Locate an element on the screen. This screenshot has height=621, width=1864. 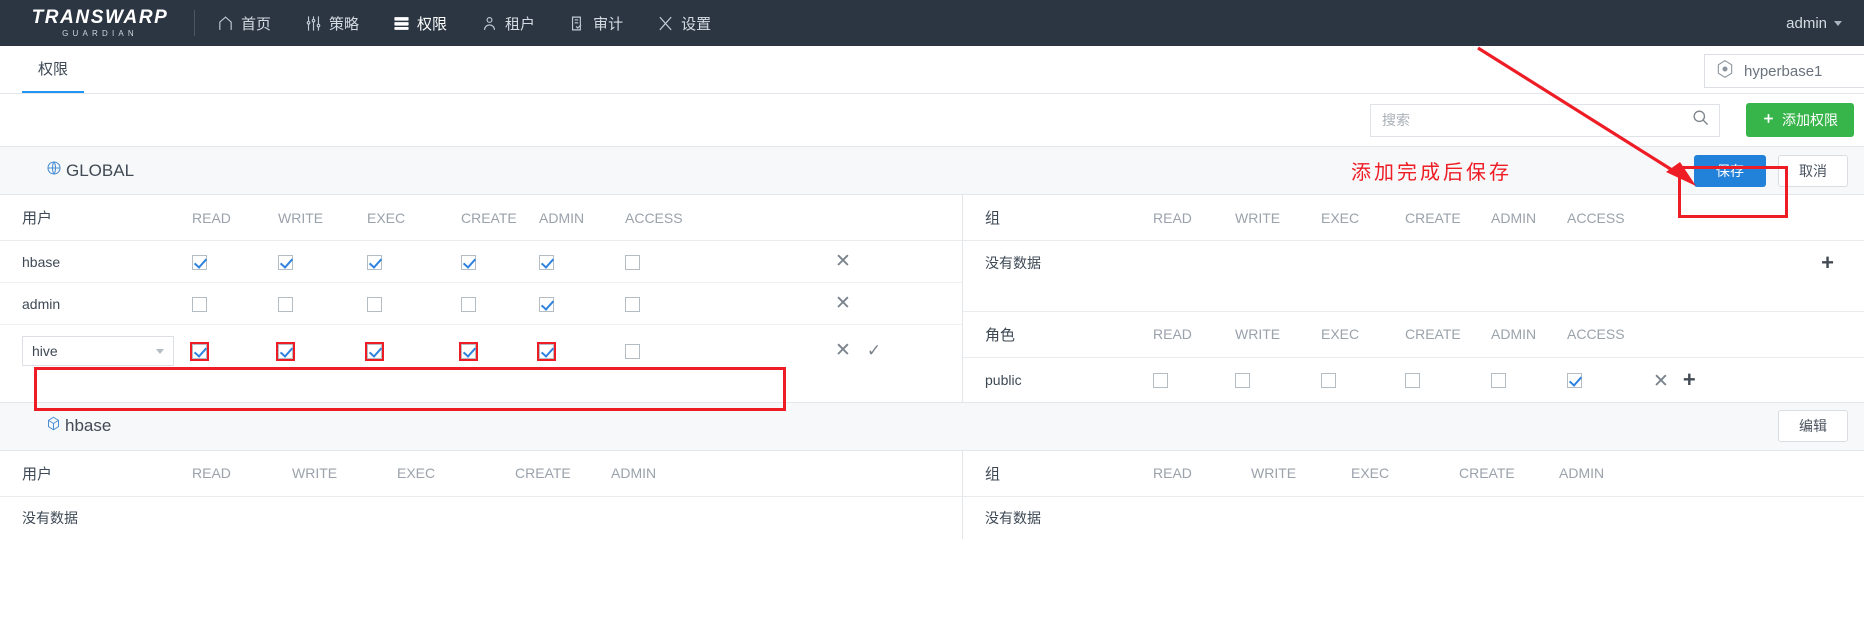
global-section-label: GLOBAL is located at coordinates (100, 170).